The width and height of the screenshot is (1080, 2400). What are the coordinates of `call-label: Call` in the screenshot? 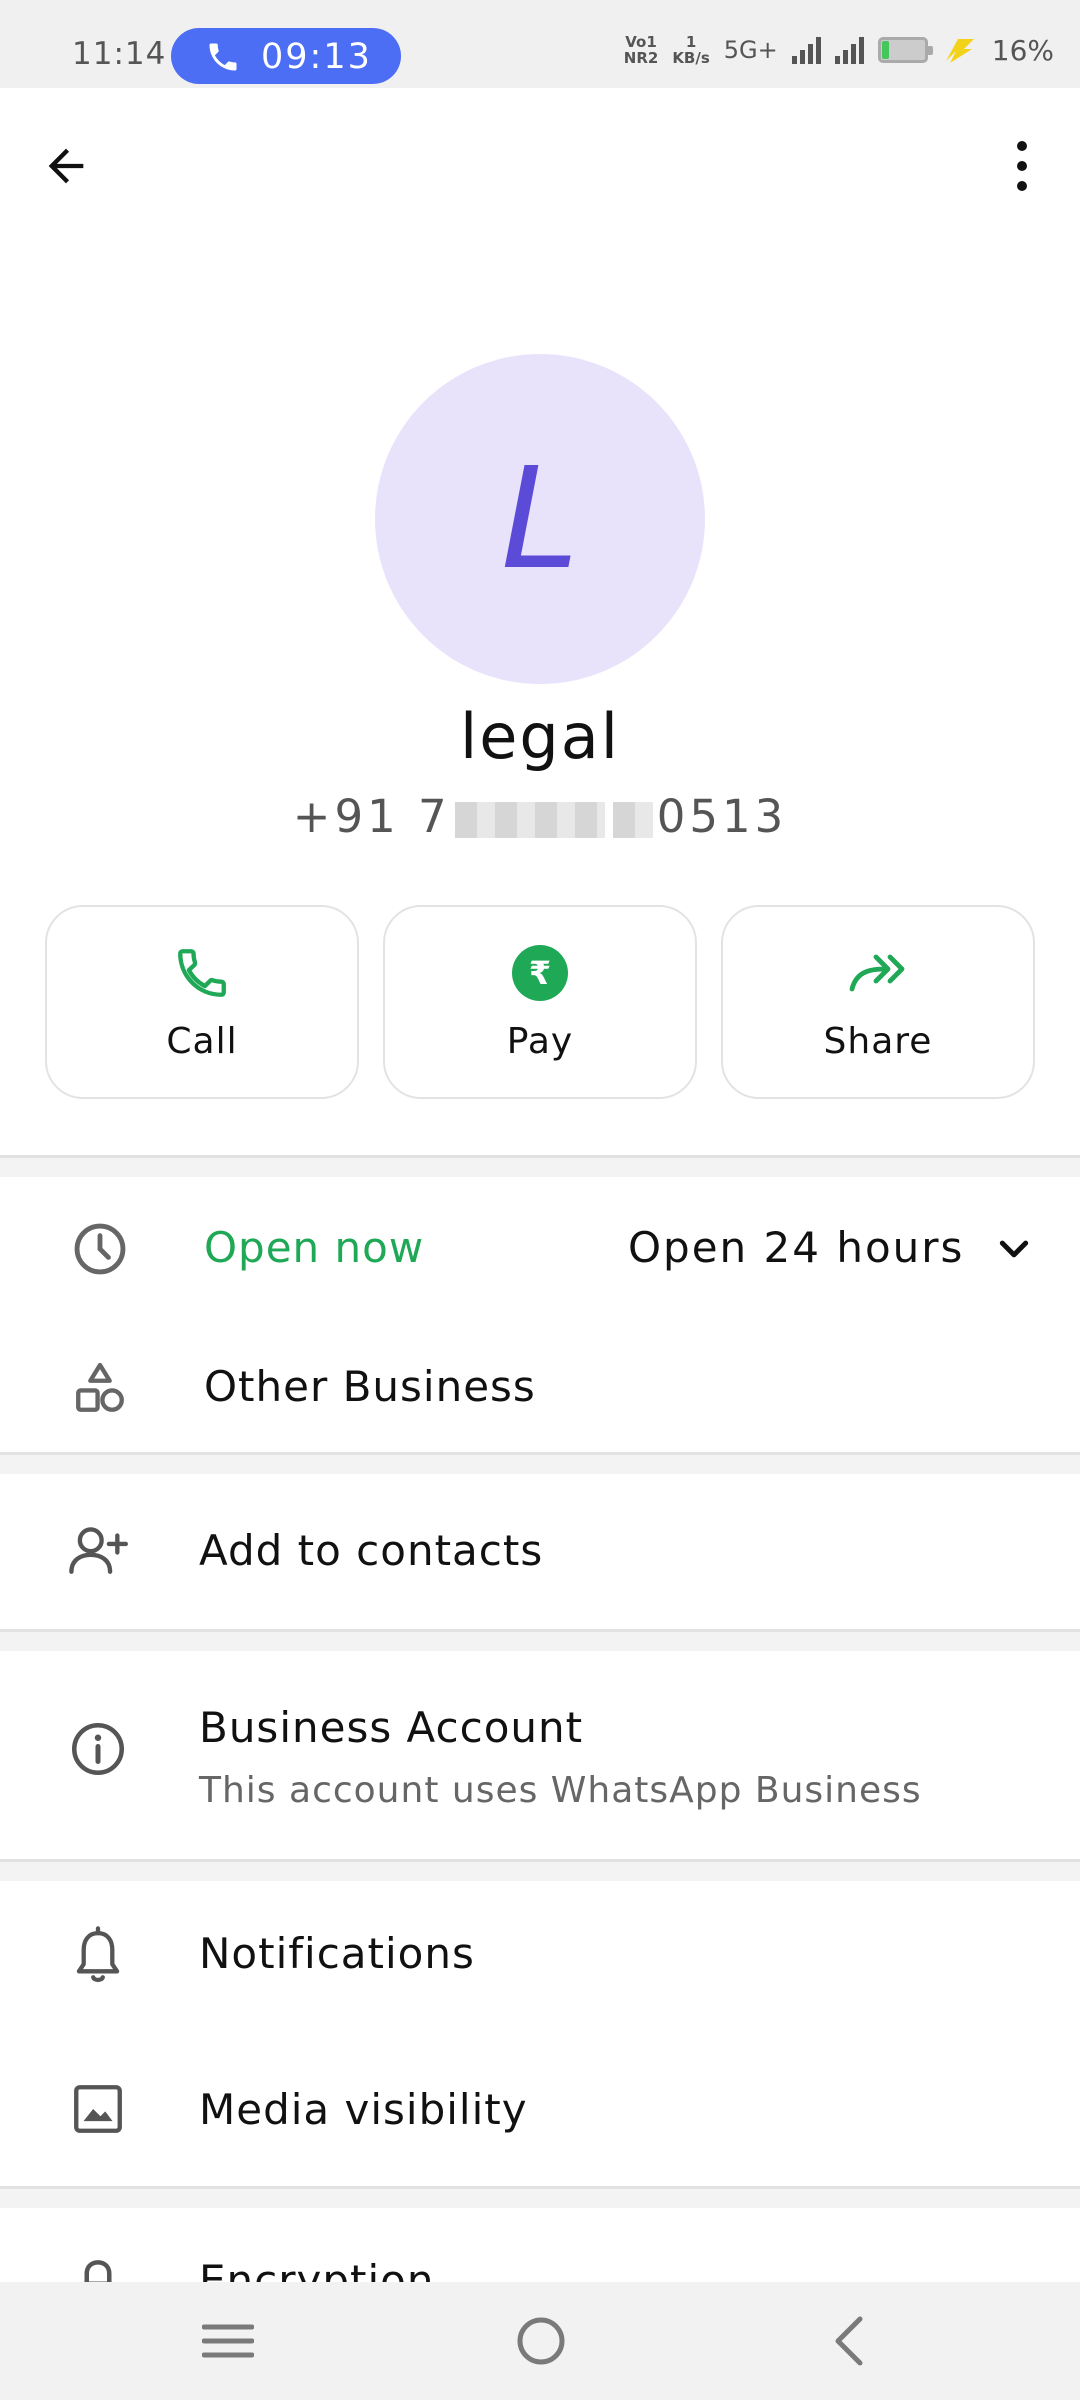 It's located at (202, 1041).